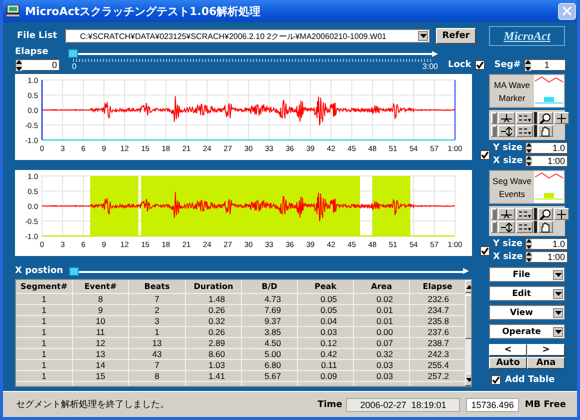 The width and height of the screenshot is (580, 420). What do you see at coordinates (546, 350) in the screenshot?
I see `nav-button: >` at bounding box center [546, 350].